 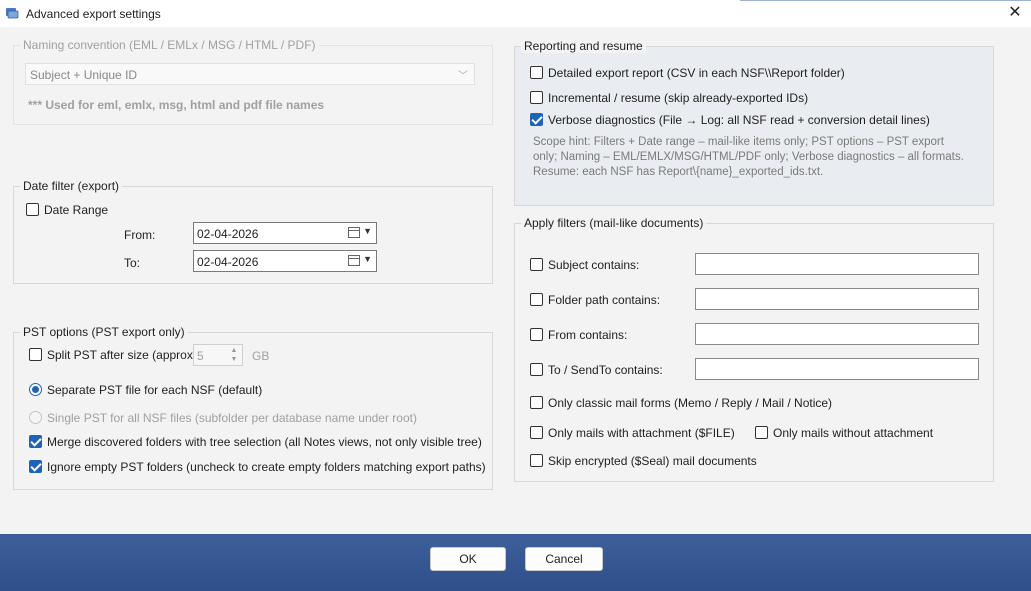 What do you see at coordinates (604, 300) in the screenshot?
I see `folder-path-filter-label: Folder path contains:` at bounding box center [604, 300].